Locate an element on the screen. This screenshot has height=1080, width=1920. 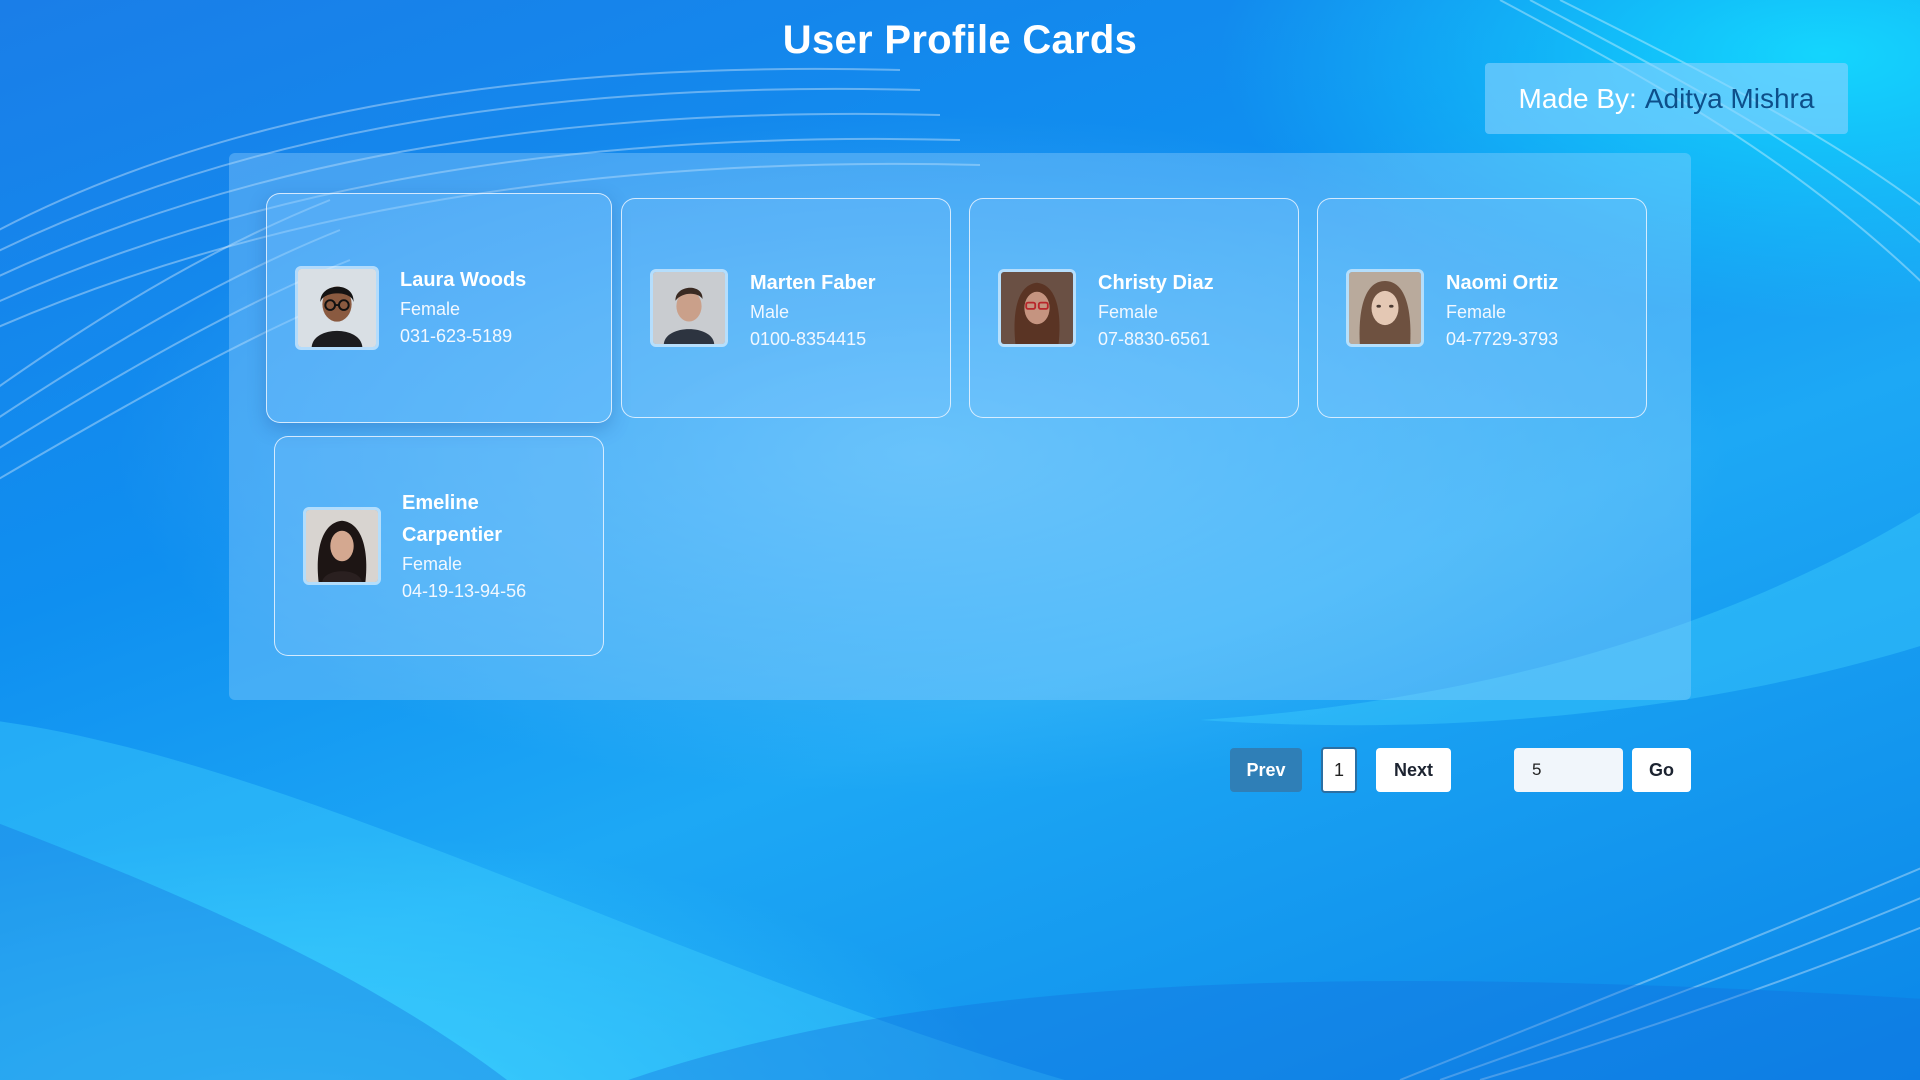
card-gender: Male is located at coordinates (770, 312).